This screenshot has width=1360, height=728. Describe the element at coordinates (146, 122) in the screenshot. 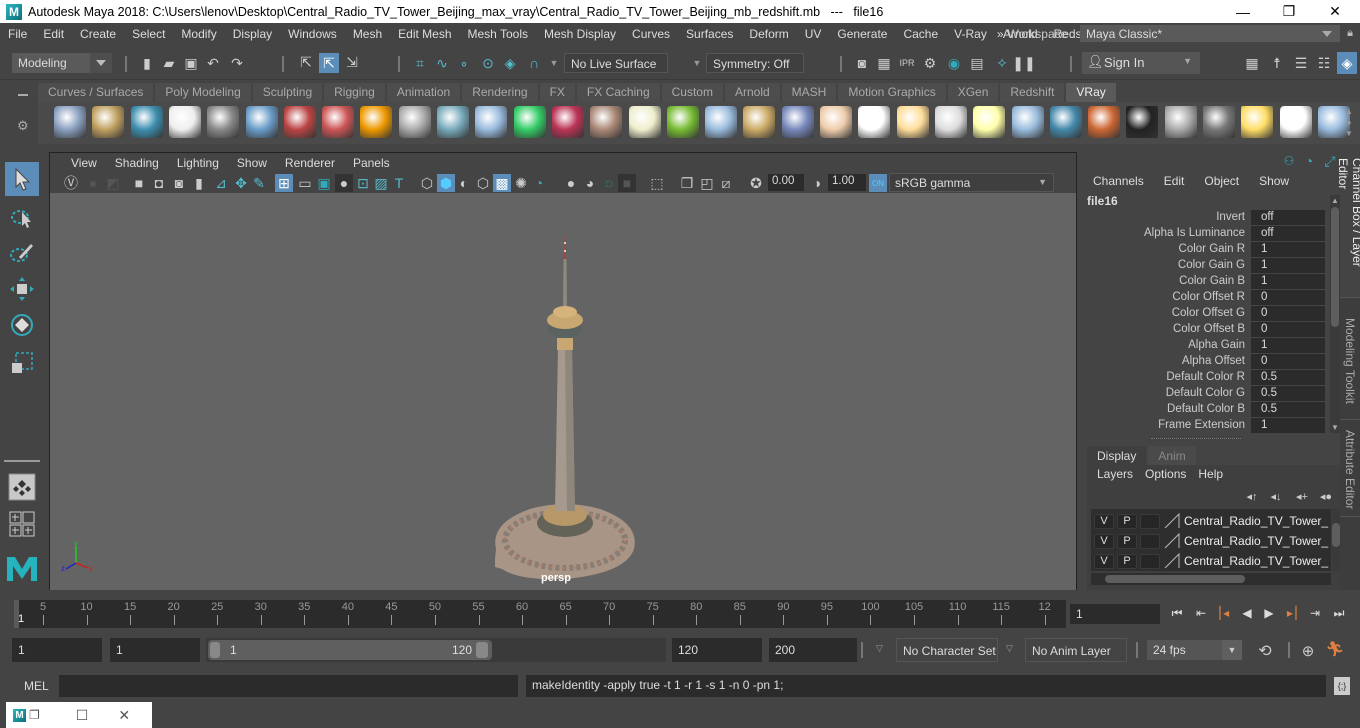

I see `vray-list-icon` at that location.